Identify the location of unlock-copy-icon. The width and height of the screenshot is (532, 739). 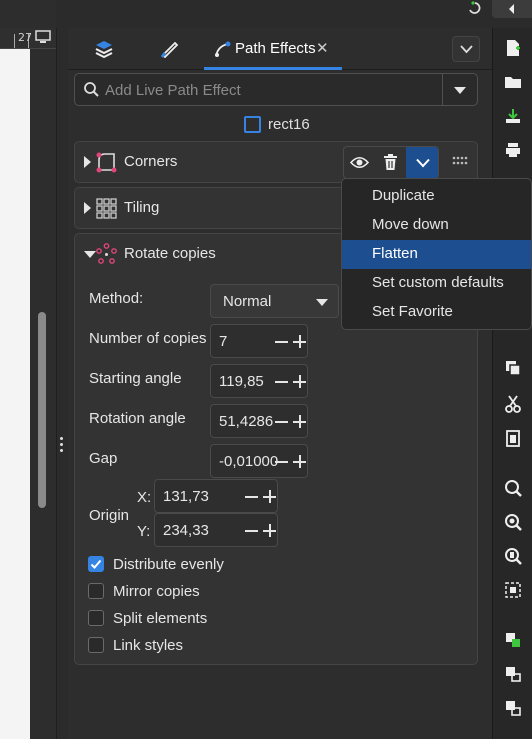
(513, 708).